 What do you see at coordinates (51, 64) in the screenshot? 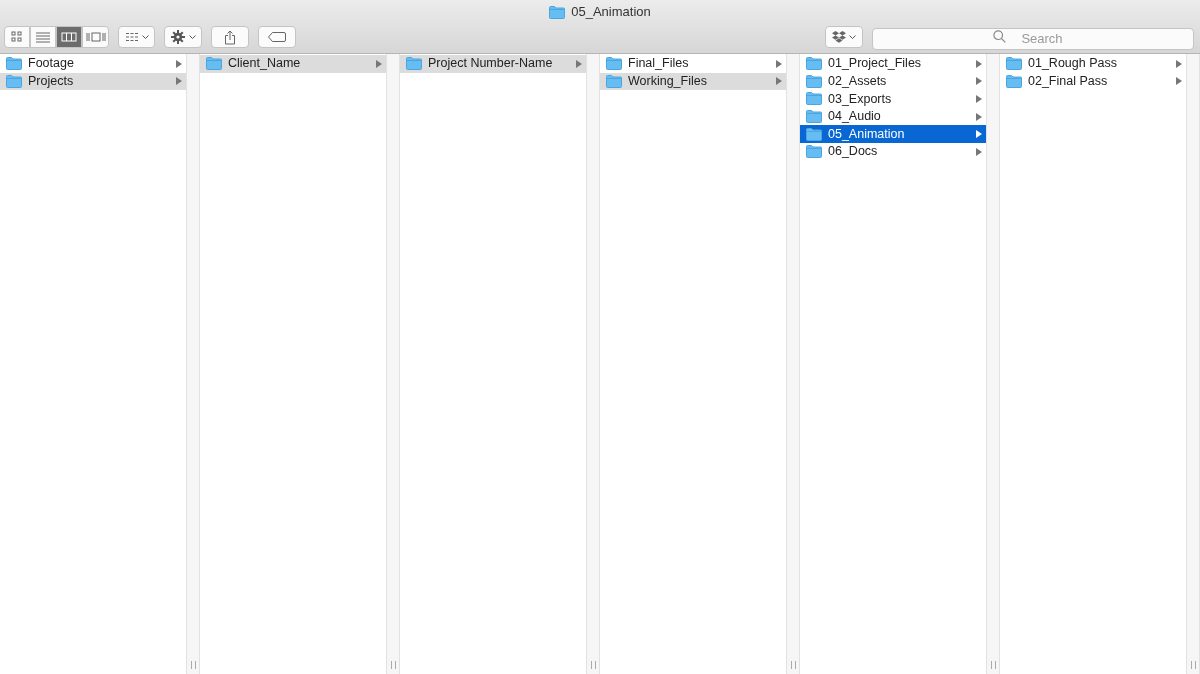
I see `folder-name: Footage` at bounding box center [51, 64].